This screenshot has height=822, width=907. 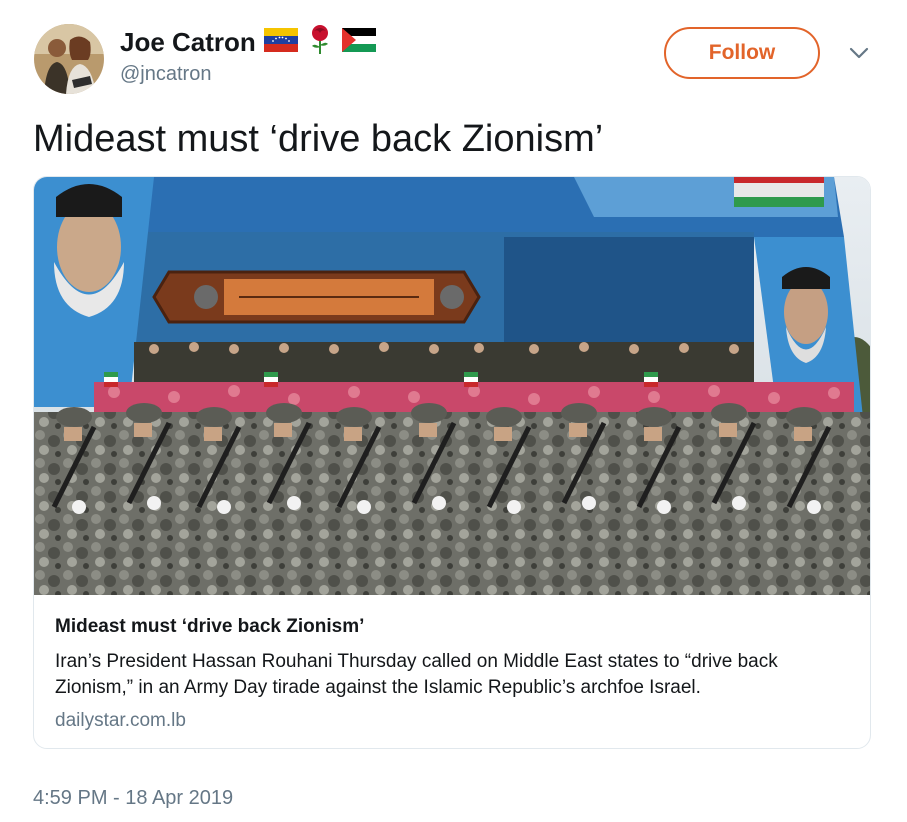 What do you see at coordinates (188, 42) in the screenshot?
I see `author-name: Joe Catron` at bounding box center [188, 42].